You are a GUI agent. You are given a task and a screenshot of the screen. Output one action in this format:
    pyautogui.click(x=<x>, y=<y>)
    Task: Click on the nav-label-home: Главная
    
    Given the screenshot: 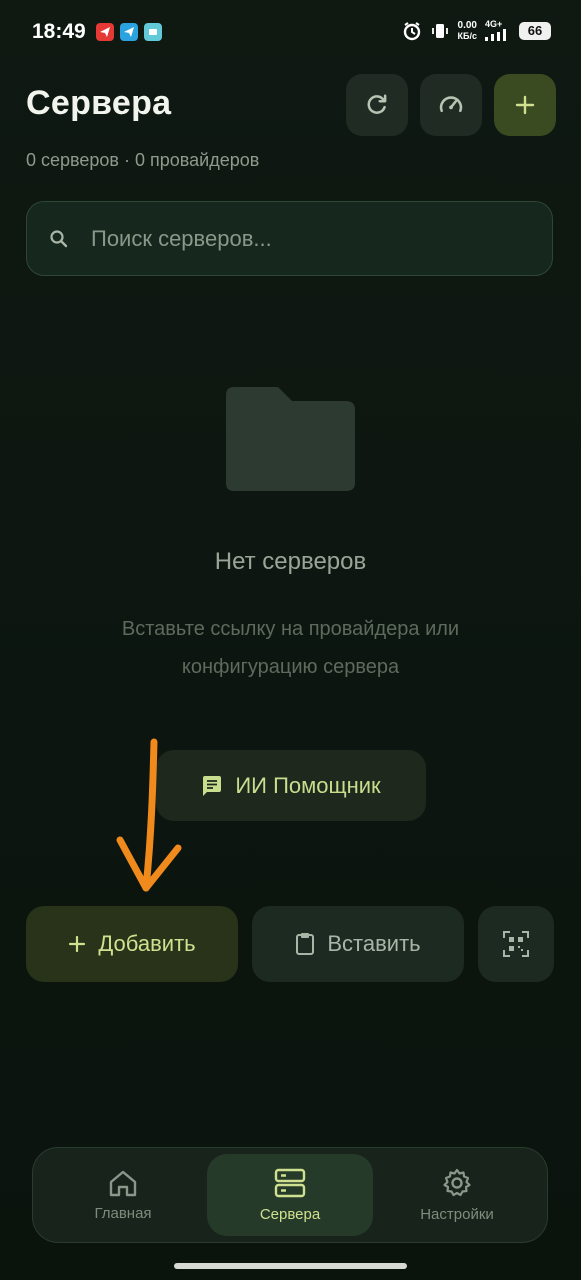 What is the action you would take?
    pyautogui.click(x=123, y=1213)
    